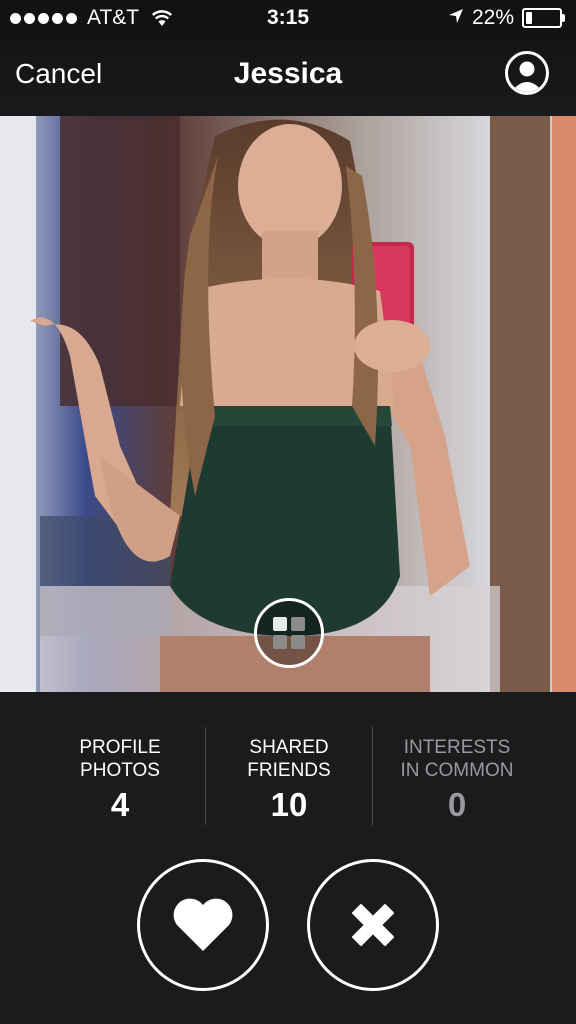 The width and height of the screenshot is (576, 1024). Describe the element at coordinates (120, 770) in the screenshot. I see `stat-label-line2: PHOTOS` at that location.